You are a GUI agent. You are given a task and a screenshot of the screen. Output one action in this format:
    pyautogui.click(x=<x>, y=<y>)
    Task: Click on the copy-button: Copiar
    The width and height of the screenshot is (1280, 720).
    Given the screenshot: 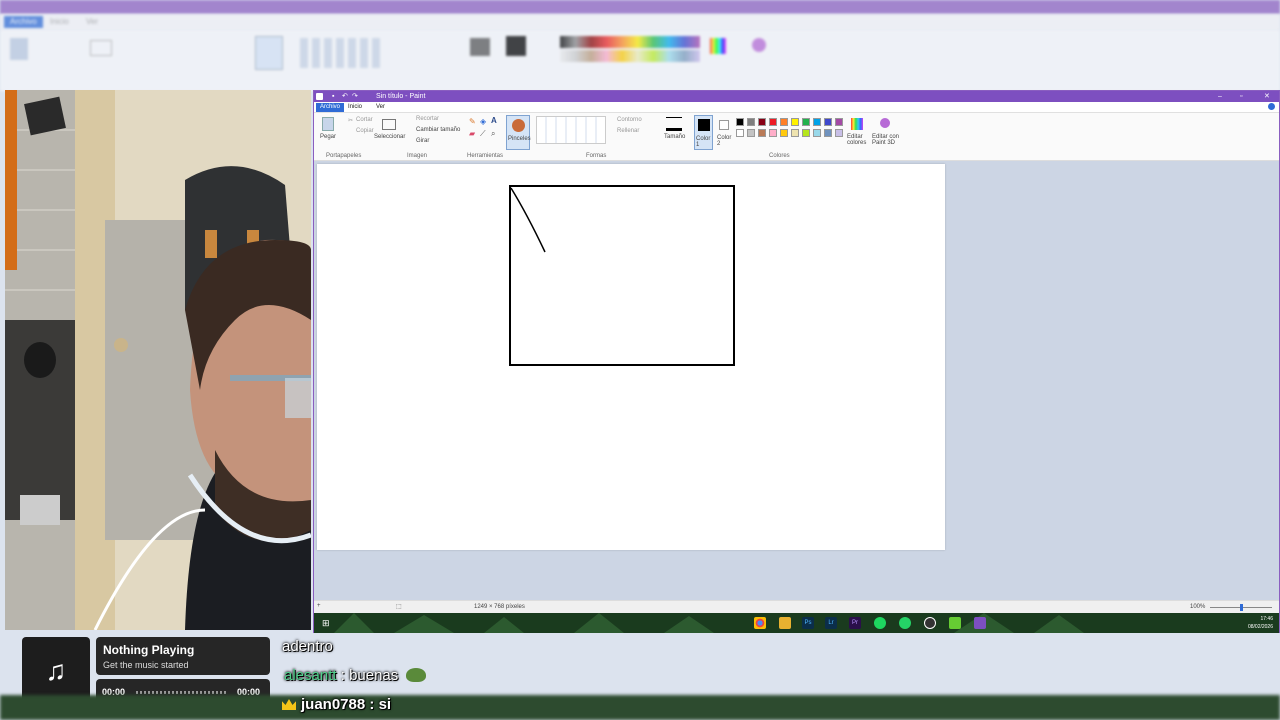 What is the action you would take?
    pyautogui.click(x=365, y=131)
    